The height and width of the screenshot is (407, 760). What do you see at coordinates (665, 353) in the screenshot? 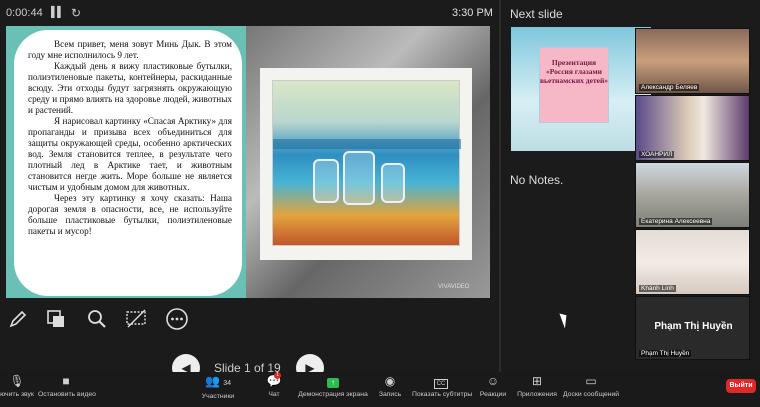
I see `participant-name: Phạm Thị Huyền` at bounding box center [665, 353].